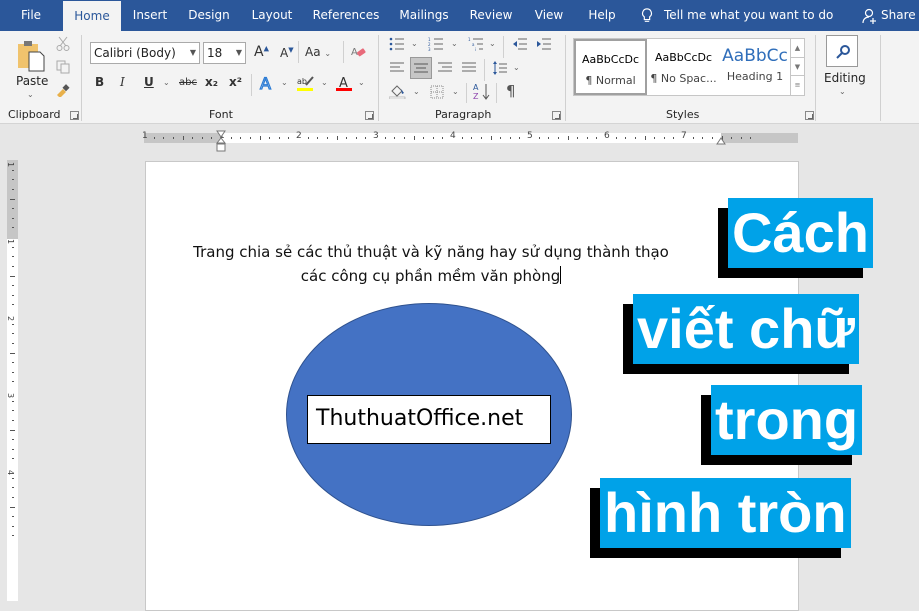 The image size is (919, 611). What do you see at coordinates (397, 68) in the screenshot?
I see `align-left-icon` at bounding box center [397, 68].